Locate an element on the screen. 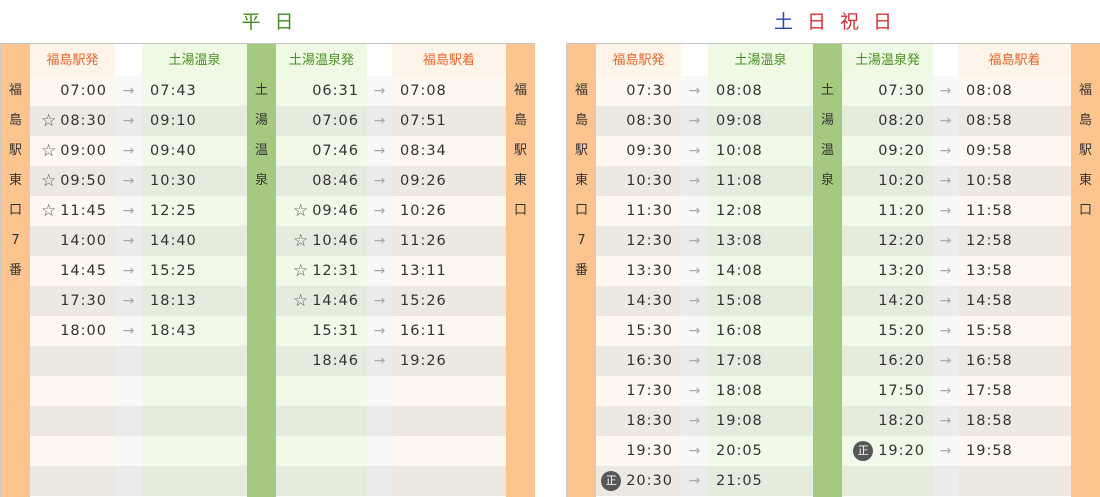 This screenshot has height=497, width=1100. return-arrival-time: 08:08 is located at coordinates (989, 91).